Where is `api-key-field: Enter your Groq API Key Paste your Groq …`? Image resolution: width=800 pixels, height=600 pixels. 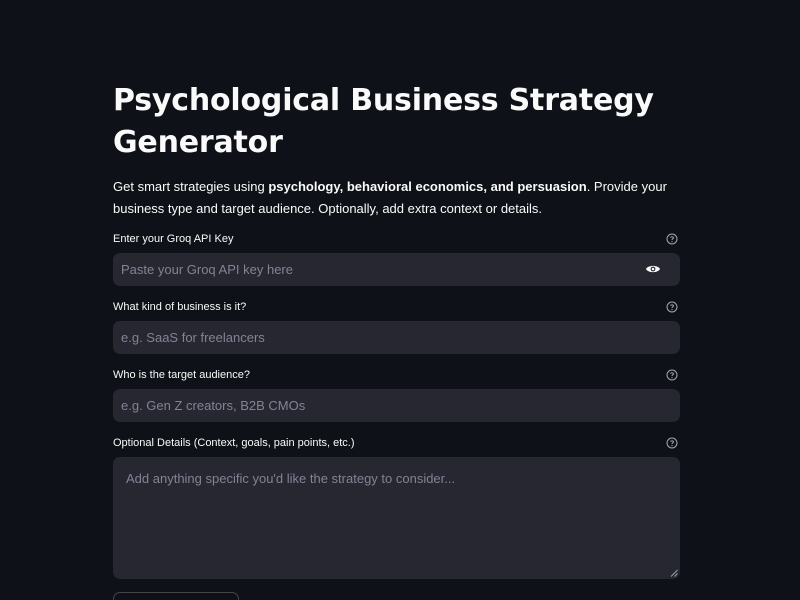
api-key-field: Enter your Groq API Key Paste your Groq … is located at coordinates (396, 258).